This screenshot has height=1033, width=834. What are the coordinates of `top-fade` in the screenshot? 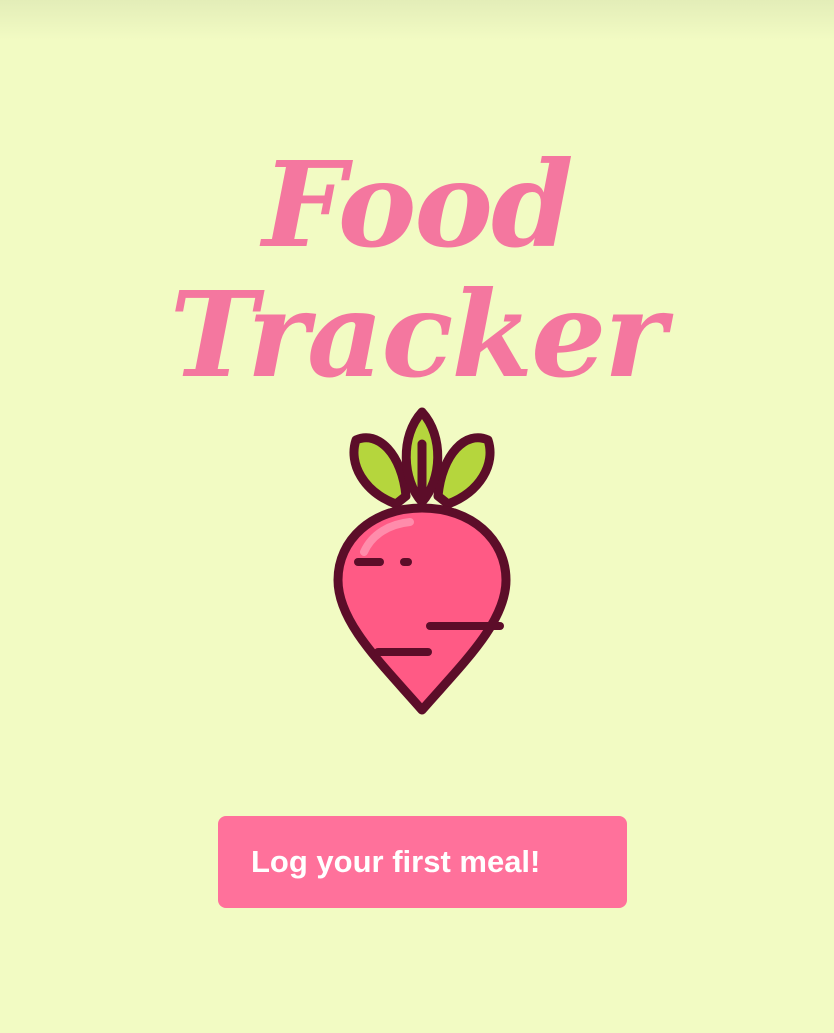 It's located at (417, 20).